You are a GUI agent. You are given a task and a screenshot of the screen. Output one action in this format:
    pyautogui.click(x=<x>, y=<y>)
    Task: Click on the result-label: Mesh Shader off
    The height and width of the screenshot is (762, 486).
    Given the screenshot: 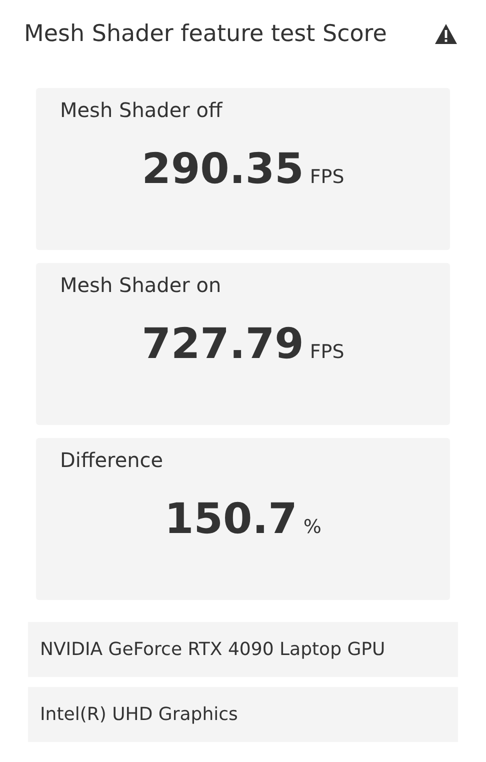 What is the action you would take?
    pyautogui.click(x=141, y=110)
    